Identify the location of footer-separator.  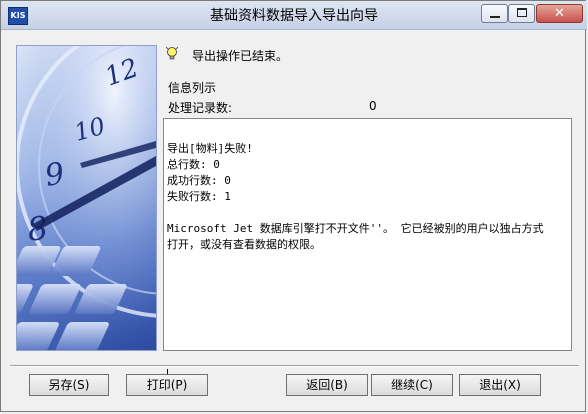
(294, 366).